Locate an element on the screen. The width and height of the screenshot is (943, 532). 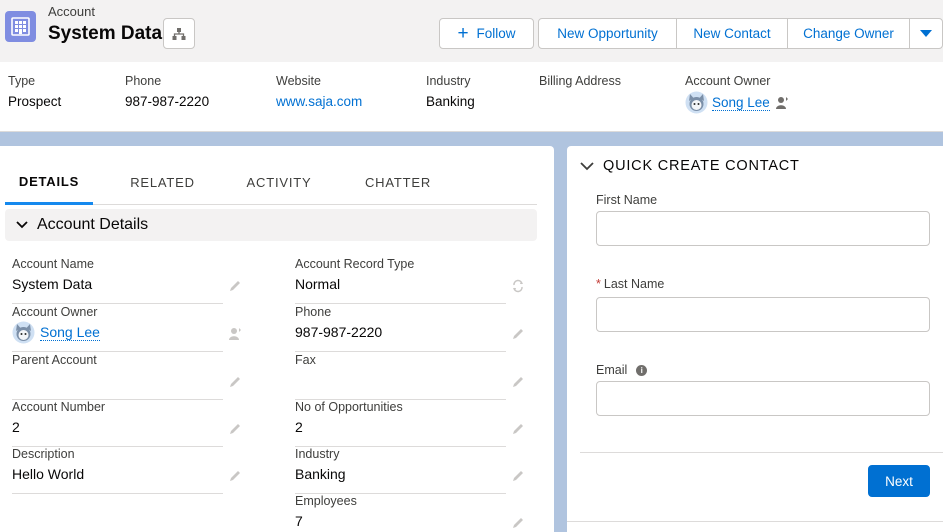
email-input is located at coordinates (763, 398).